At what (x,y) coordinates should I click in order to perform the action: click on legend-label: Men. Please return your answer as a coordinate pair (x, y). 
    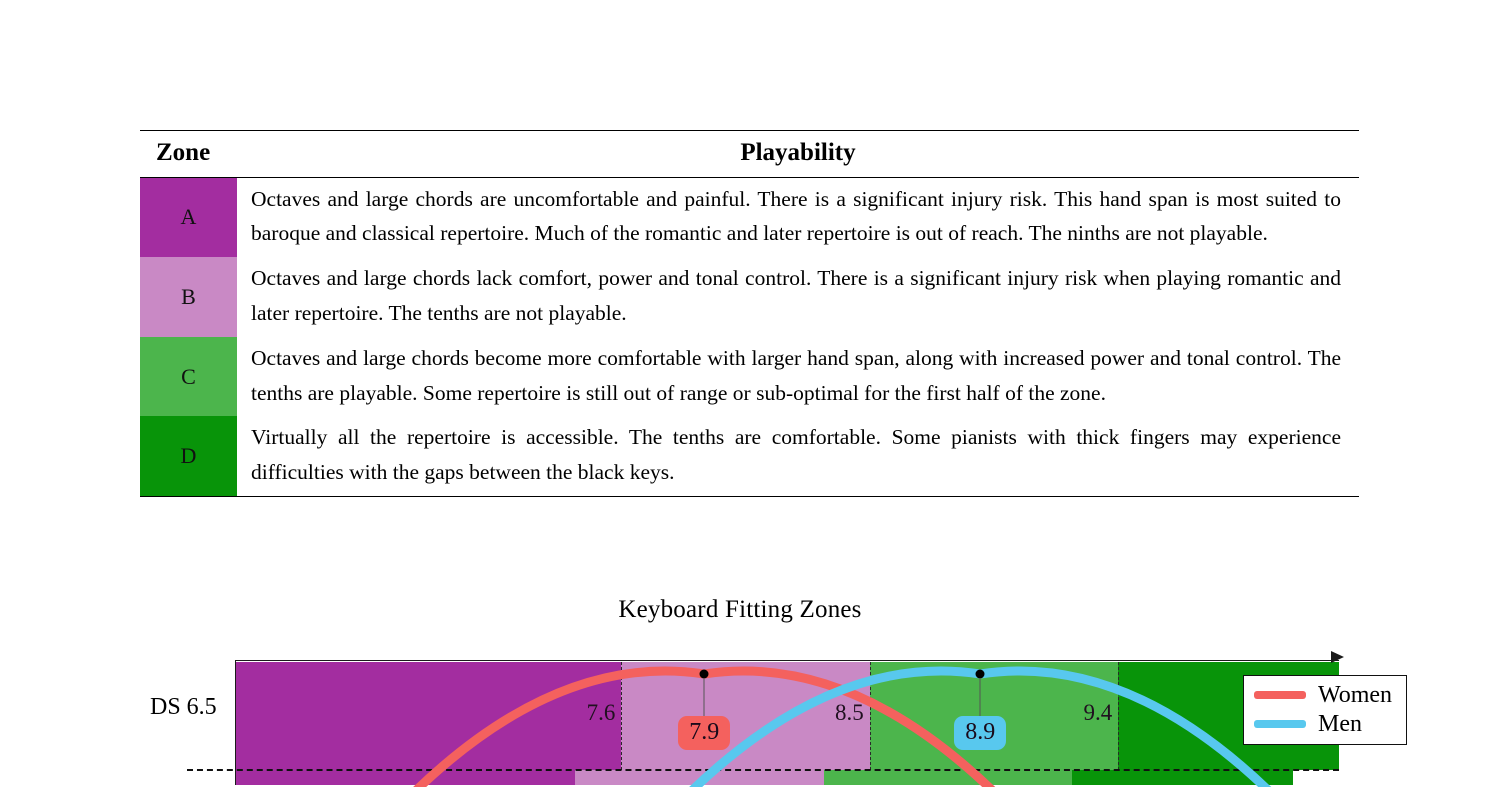
    Looking at the image, I should click on (1340, 724).